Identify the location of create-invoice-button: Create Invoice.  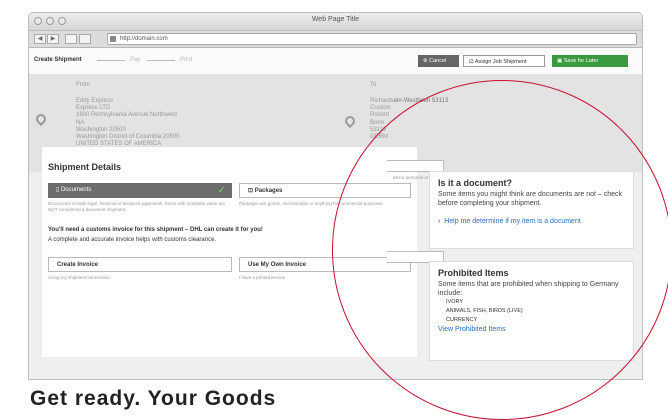
(140, 264).